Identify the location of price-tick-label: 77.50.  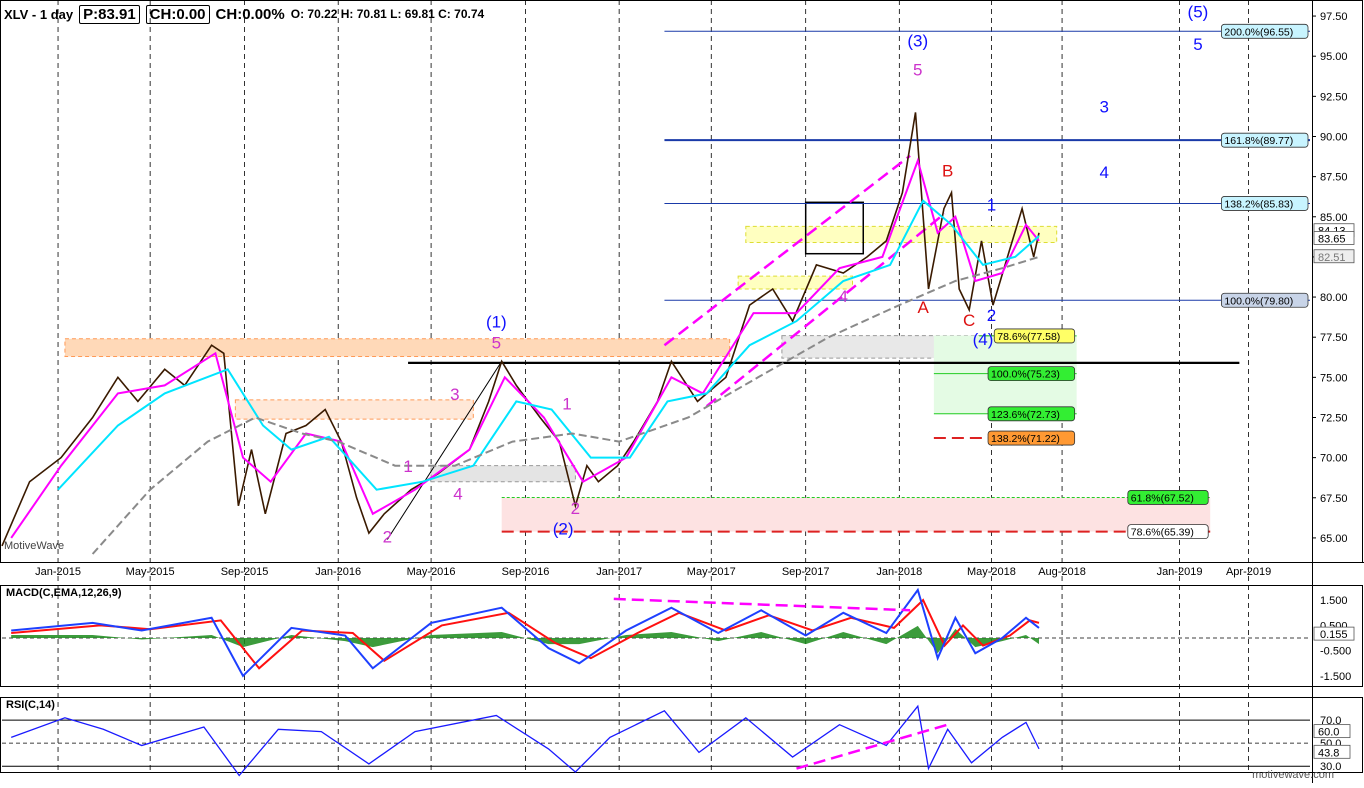
(1334, 338).